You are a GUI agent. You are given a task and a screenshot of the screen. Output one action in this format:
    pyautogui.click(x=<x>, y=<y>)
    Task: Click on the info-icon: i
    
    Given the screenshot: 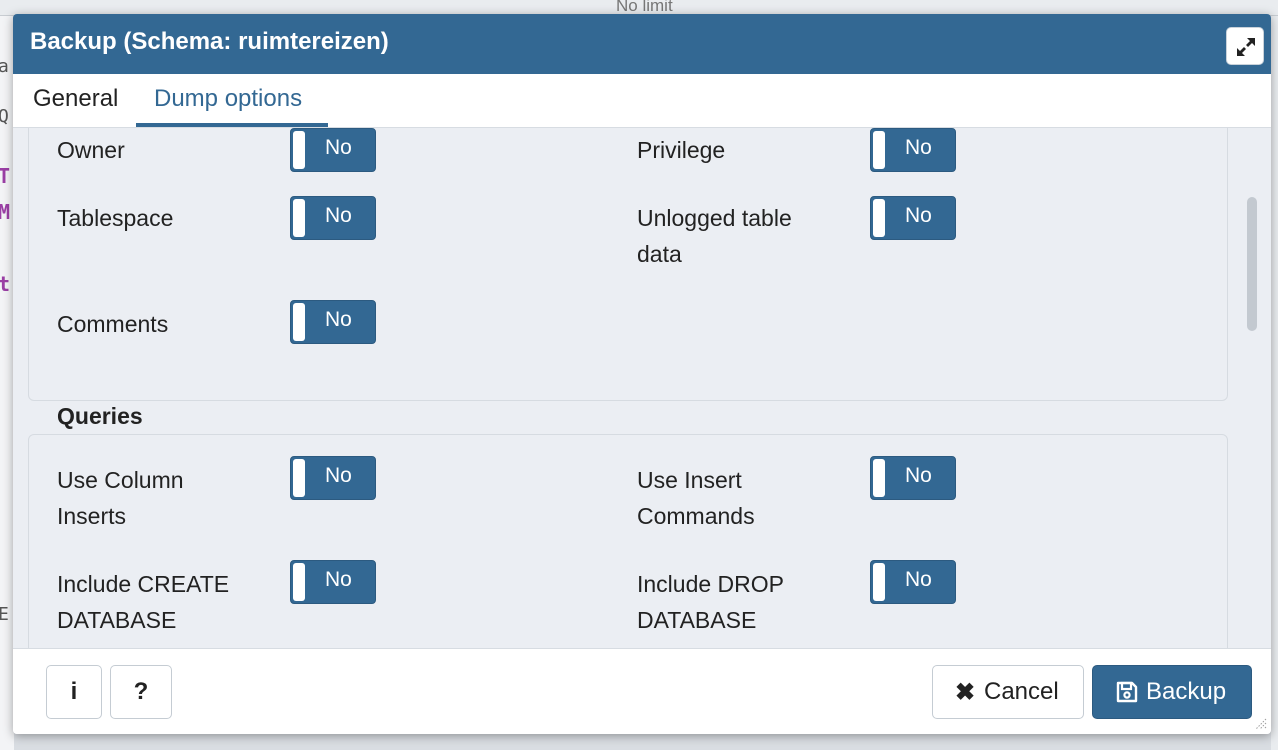 What is the action you would take?
    pyautogui.click(x=74, y=691)
    